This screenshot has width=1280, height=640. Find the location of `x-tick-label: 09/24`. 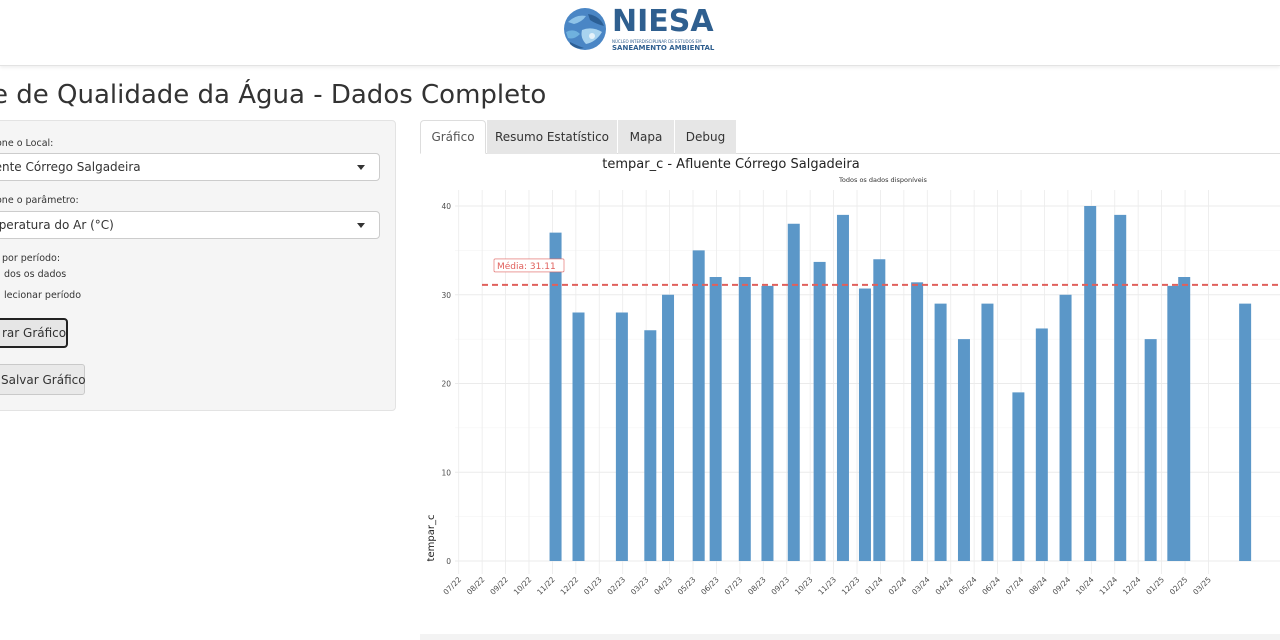

x-tick-label: 09/24 is located at coordinates (1062, 586).